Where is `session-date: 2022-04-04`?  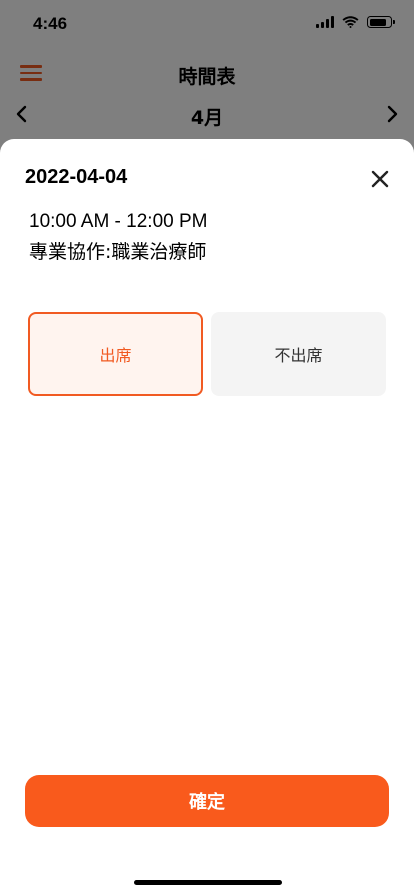 session-date: 2022-04-04 is located at coordinates (76, 177).